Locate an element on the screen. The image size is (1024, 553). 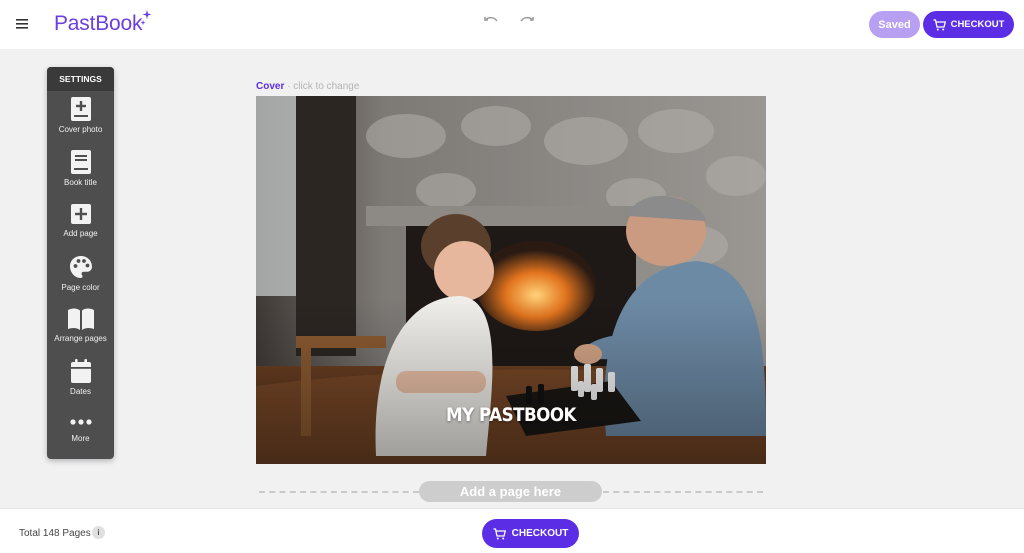
cover-label: Cover · click to change is located at coordinates (307, 86).